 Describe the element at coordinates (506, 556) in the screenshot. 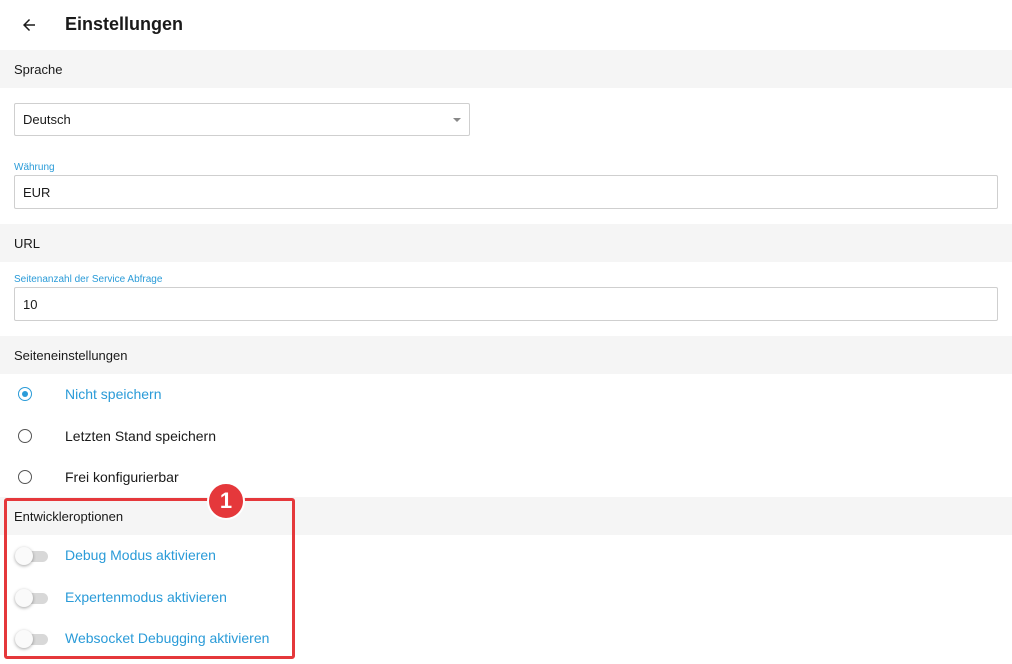

I see `toggle-row-debug-mode: Debug Modus aktivieren` at that location.